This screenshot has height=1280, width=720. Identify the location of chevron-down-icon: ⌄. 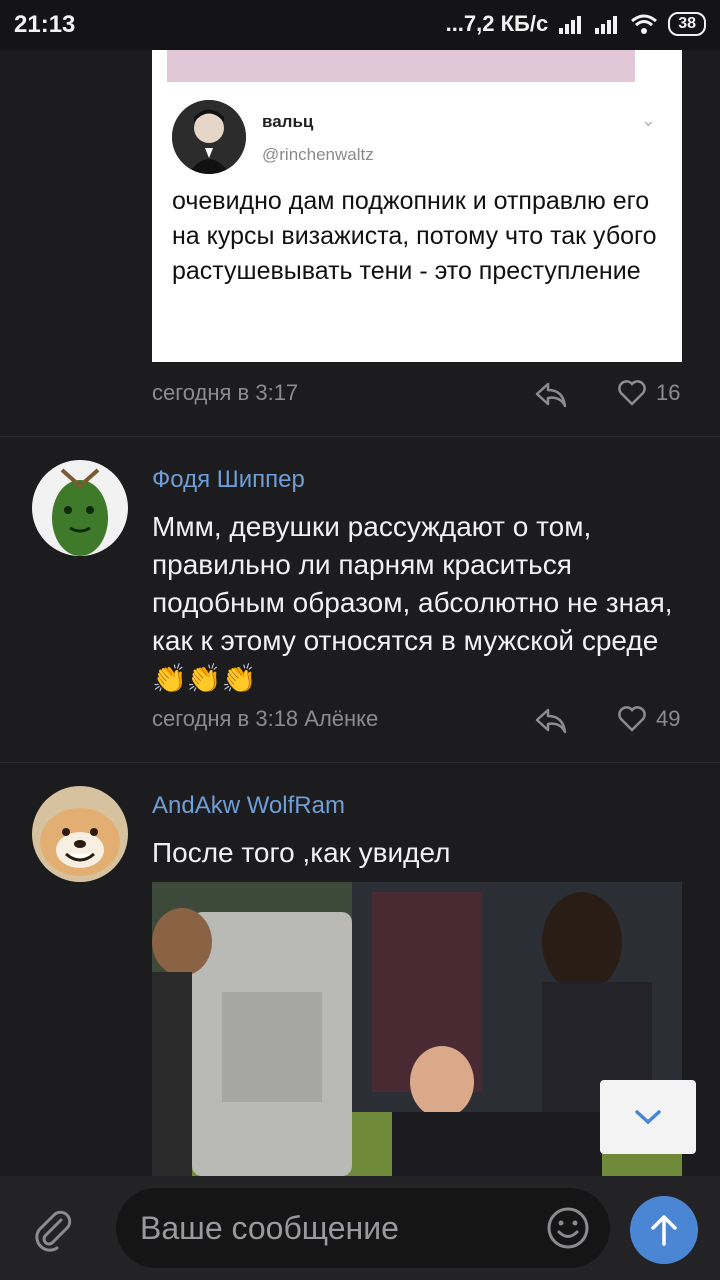
(648, 120).